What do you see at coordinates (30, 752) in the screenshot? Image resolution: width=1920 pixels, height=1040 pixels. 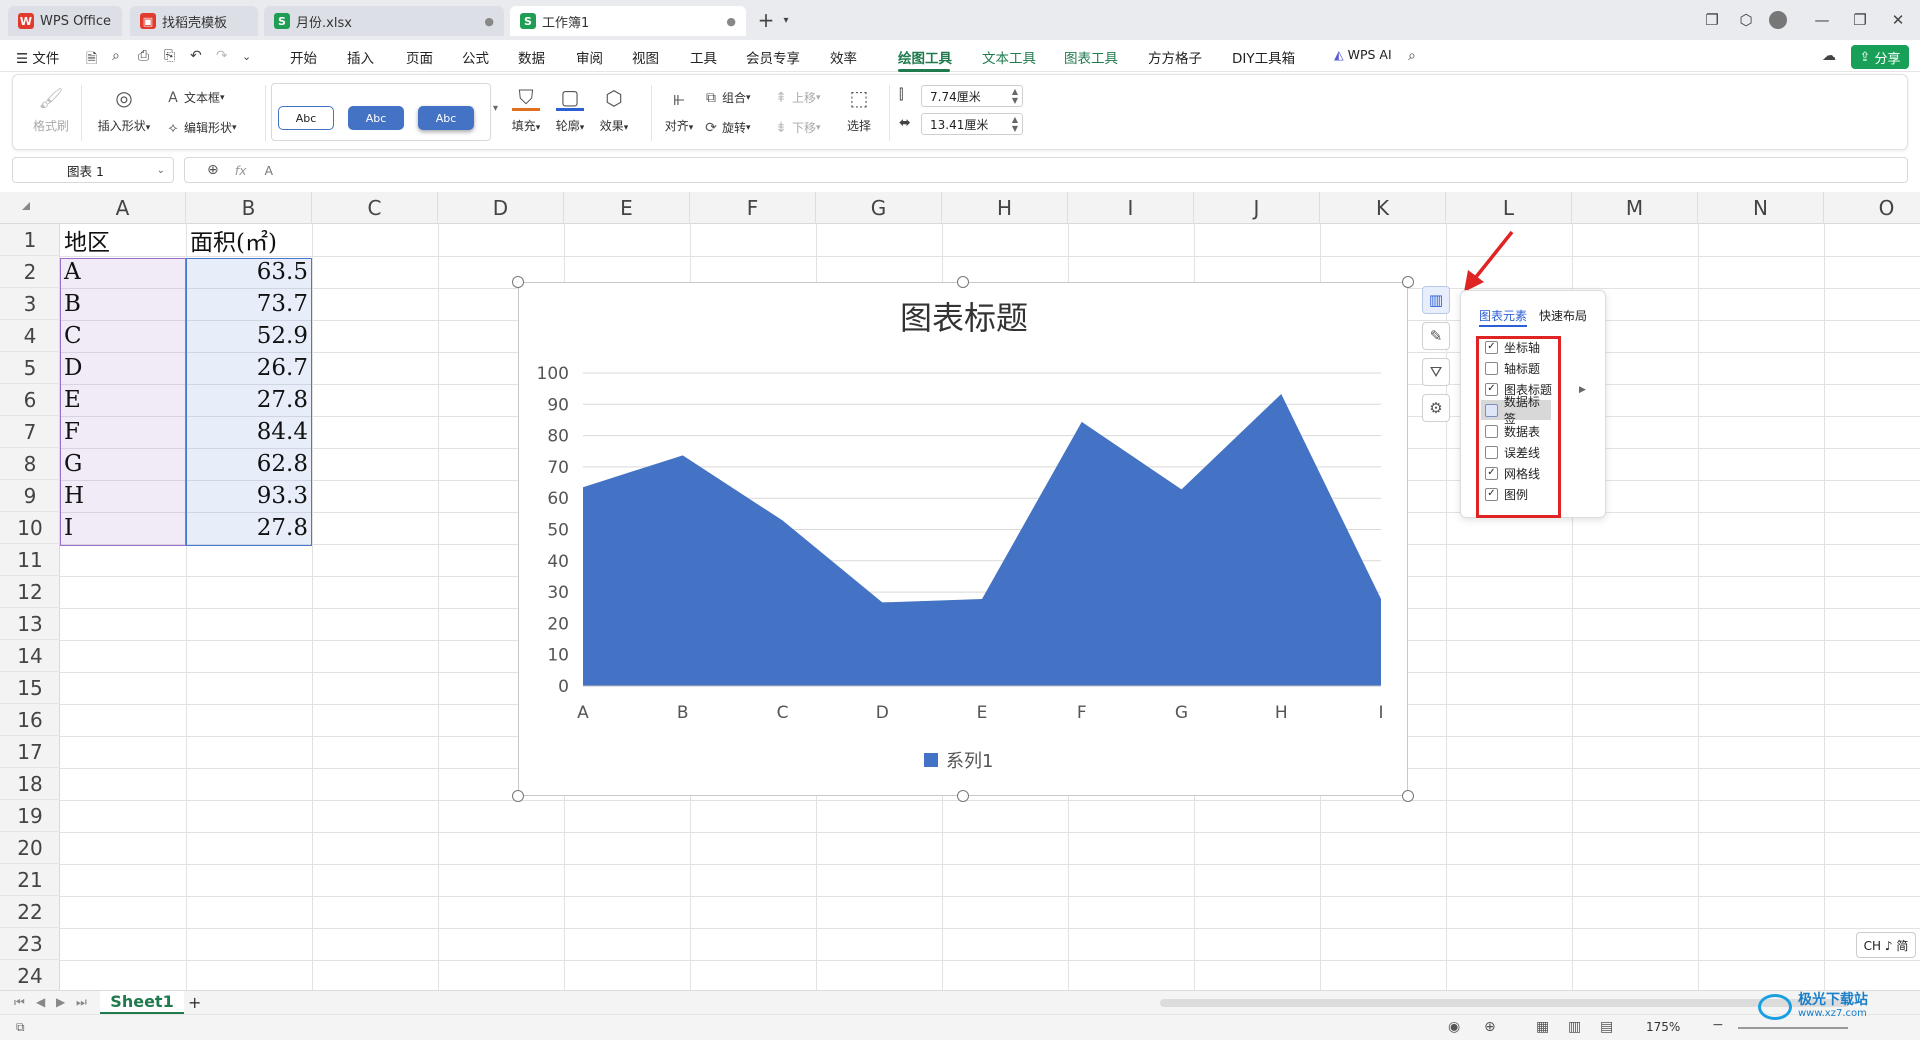 I see `row-header-cell: 17` at bounding box center [30, 752].